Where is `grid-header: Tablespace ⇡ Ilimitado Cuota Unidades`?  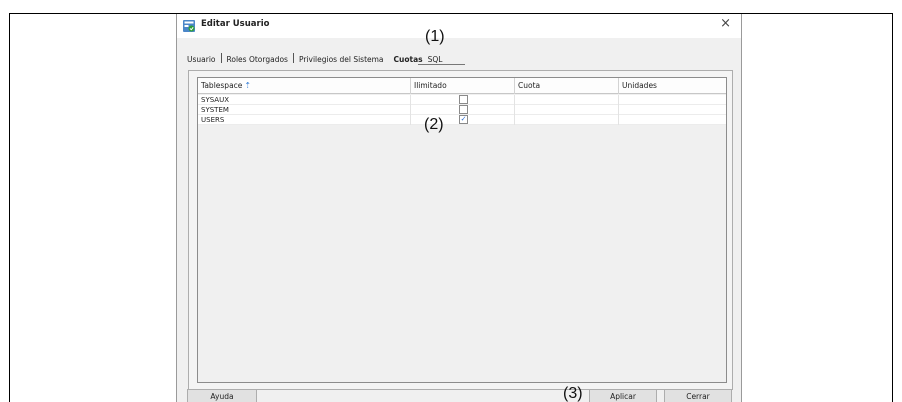 grid-header: Tablespace ⇡ Ilimitado Cuota Unidades is located at coordinates (462, 86).